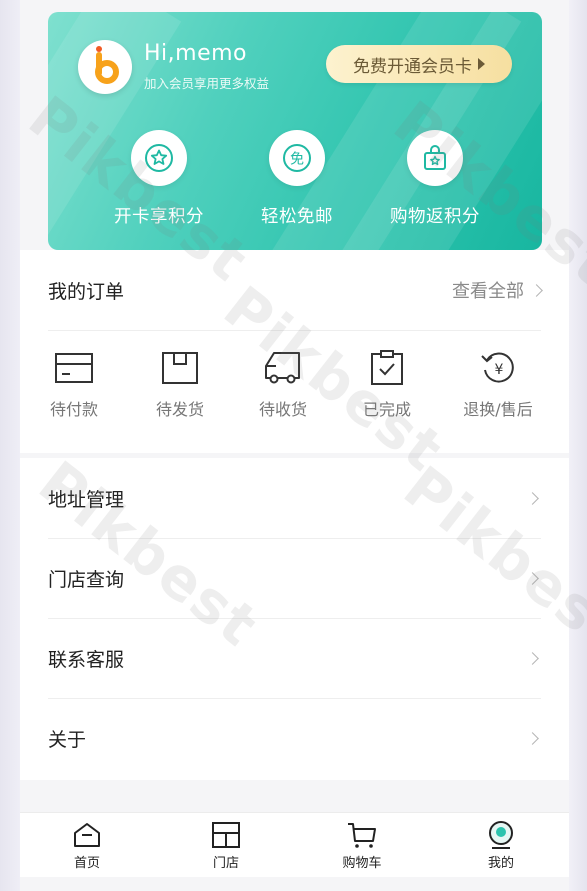 The width and height of the screenshot is (587, 891). I want to click on menu-item-label: 联系客服, so click(86, 659).